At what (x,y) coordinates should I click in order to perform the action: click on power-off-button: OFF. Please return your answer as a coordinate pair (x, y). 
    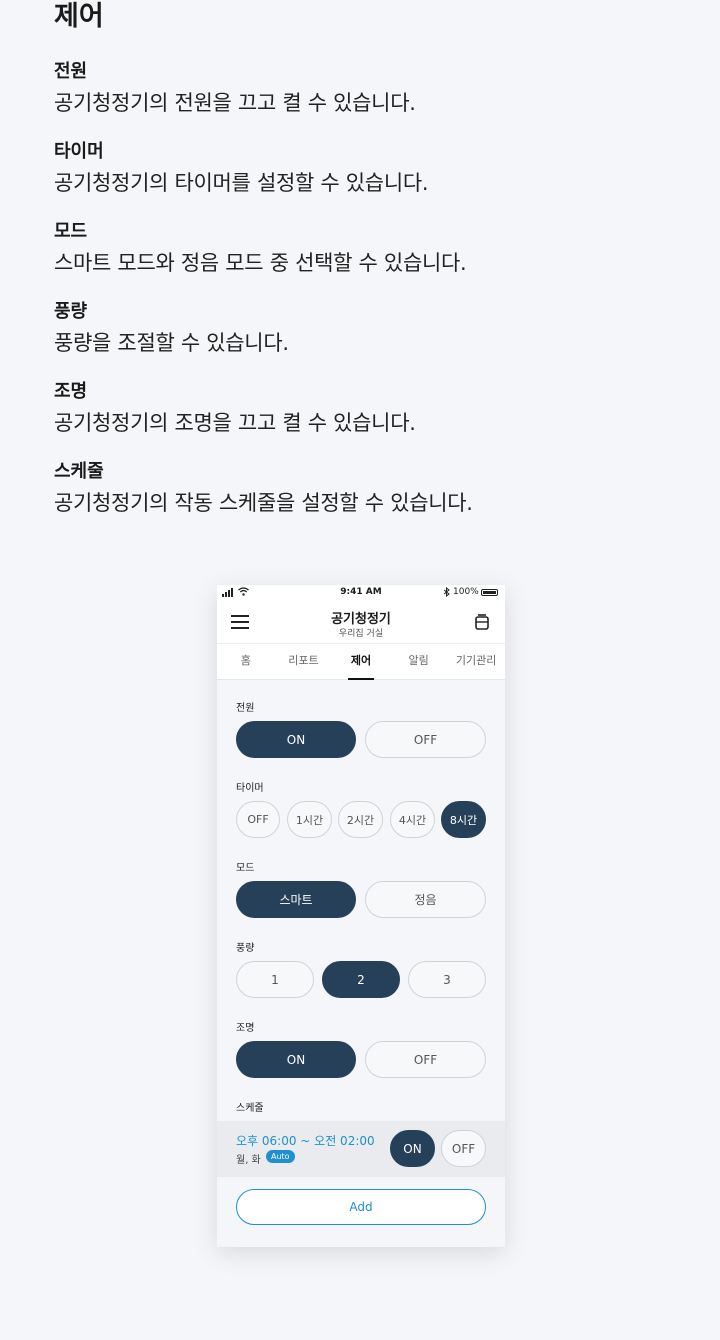
    Looking at the image, I should click on (425, 739).